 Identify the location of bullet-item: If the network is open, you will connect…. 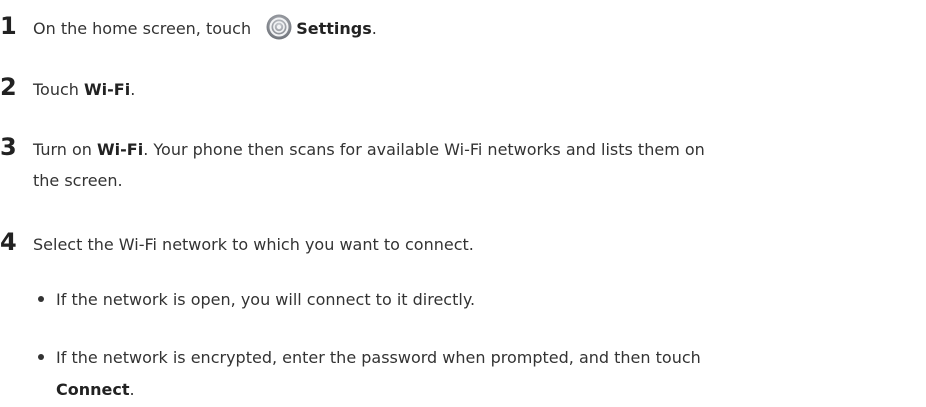
(256, 300).